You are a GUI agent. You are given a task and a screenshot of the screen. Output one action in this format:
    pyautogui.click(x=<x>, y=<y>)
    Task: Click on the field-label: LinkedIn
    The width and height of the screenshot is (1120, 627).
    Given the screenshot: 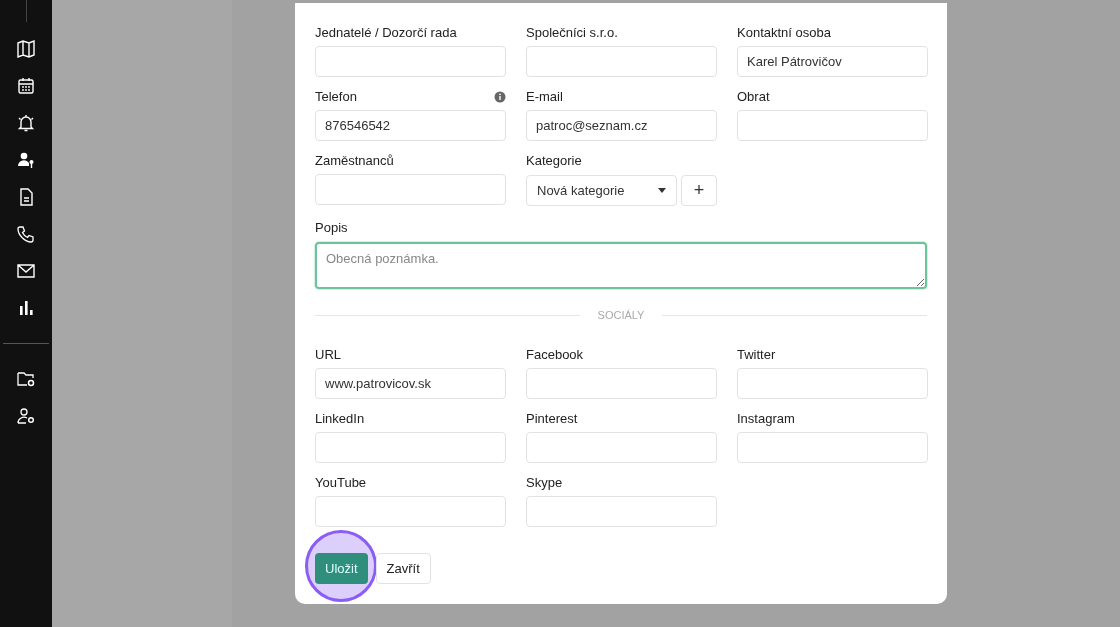 What is the action you would take?
    pyautogui.click(x=340, y=419)
    